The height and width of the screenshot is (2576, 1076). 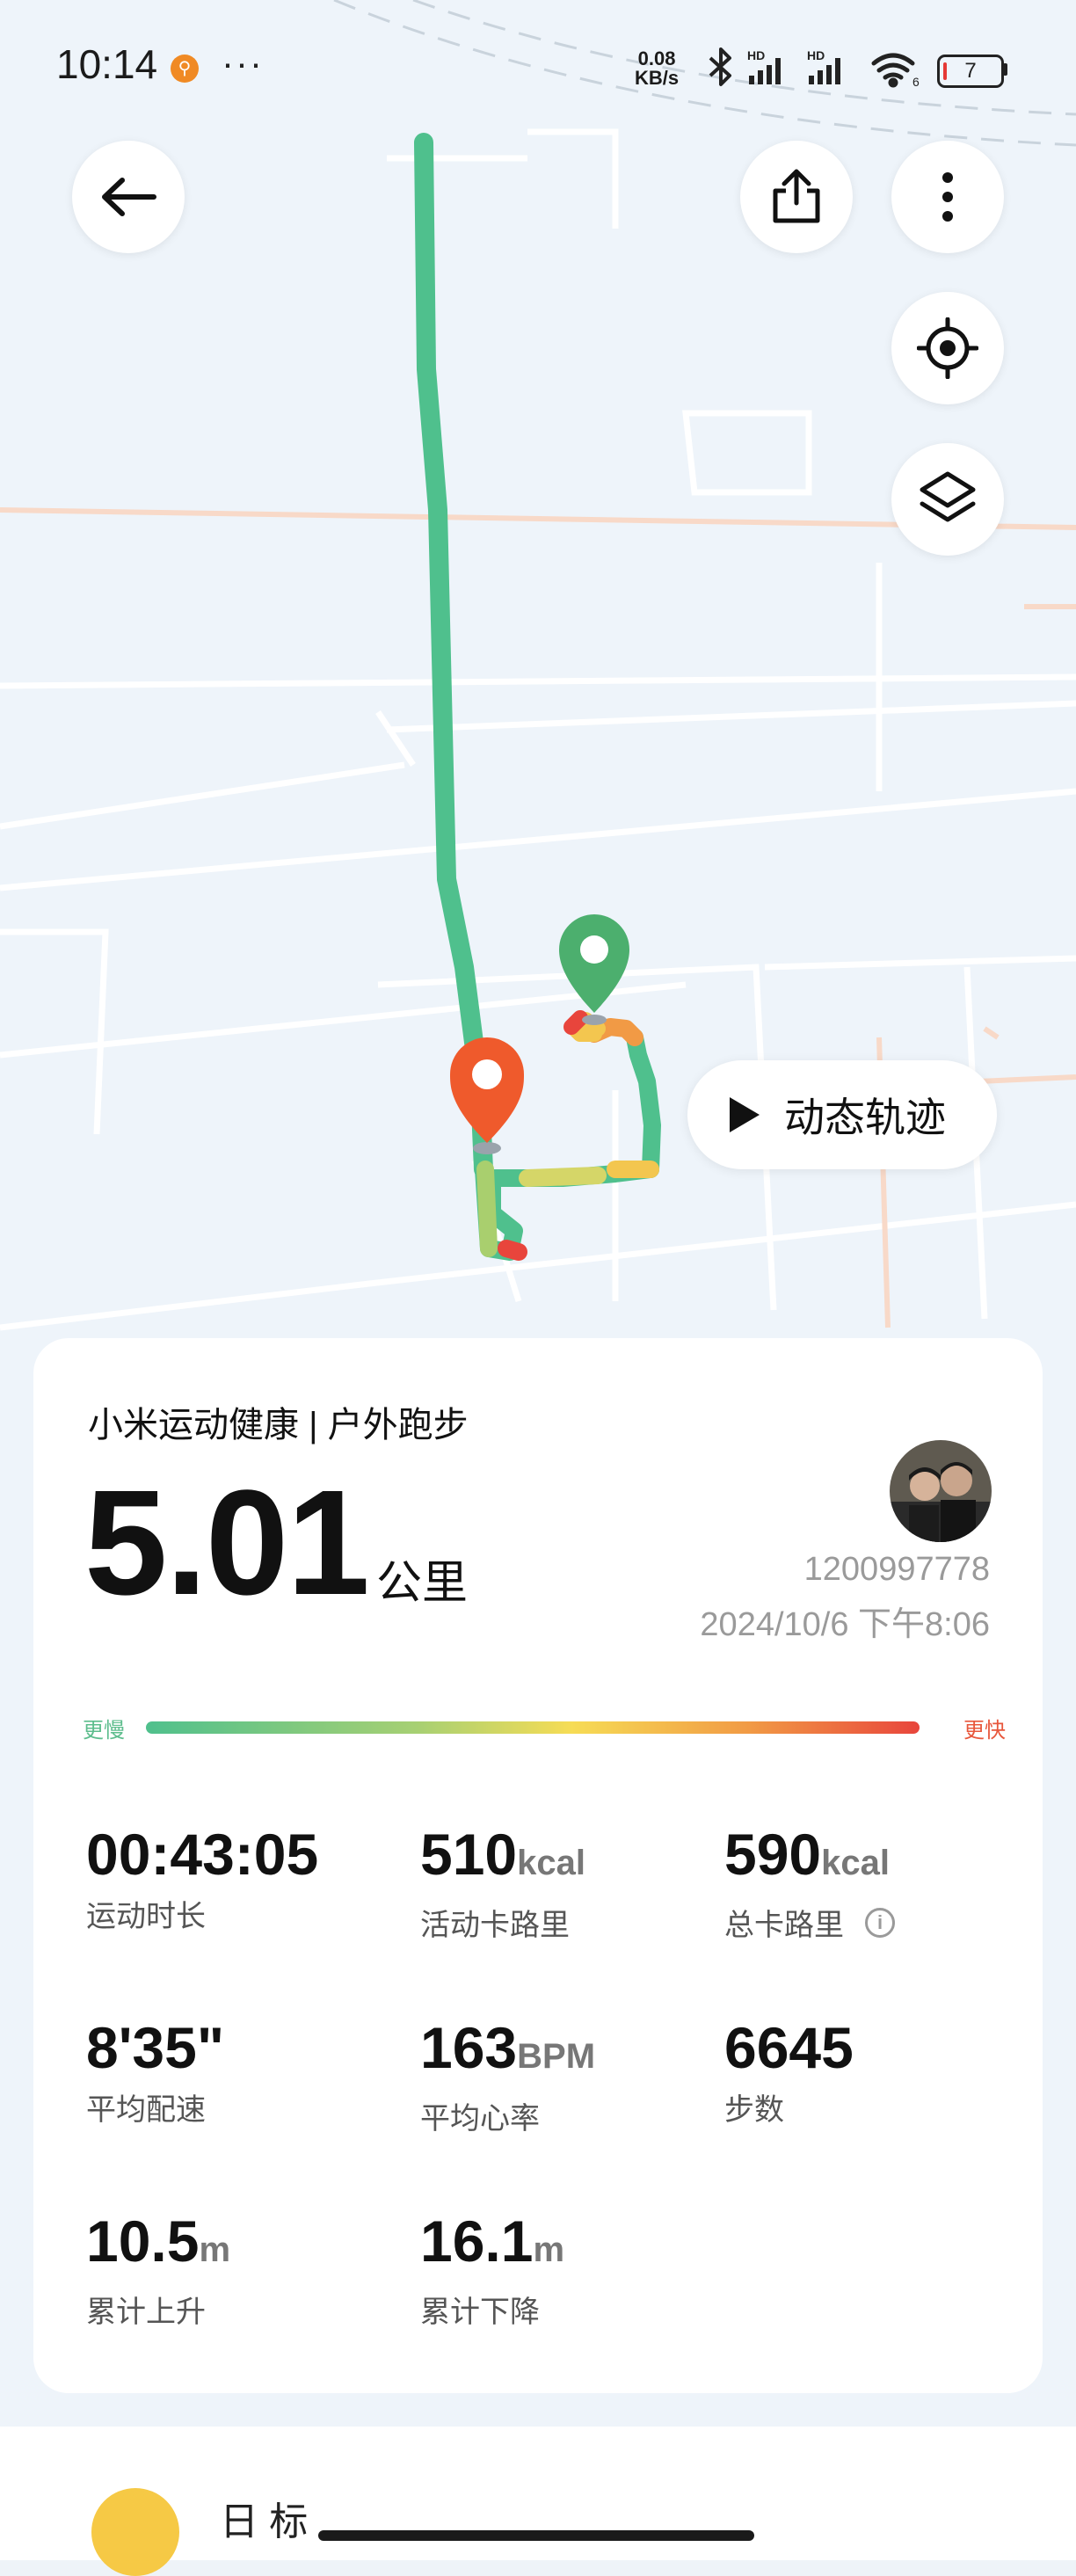 What do you see at coordinates (789, 2071) in the screenshot?
I see `stat-steps: 6645 步数` at bounding box center [789, 2071].